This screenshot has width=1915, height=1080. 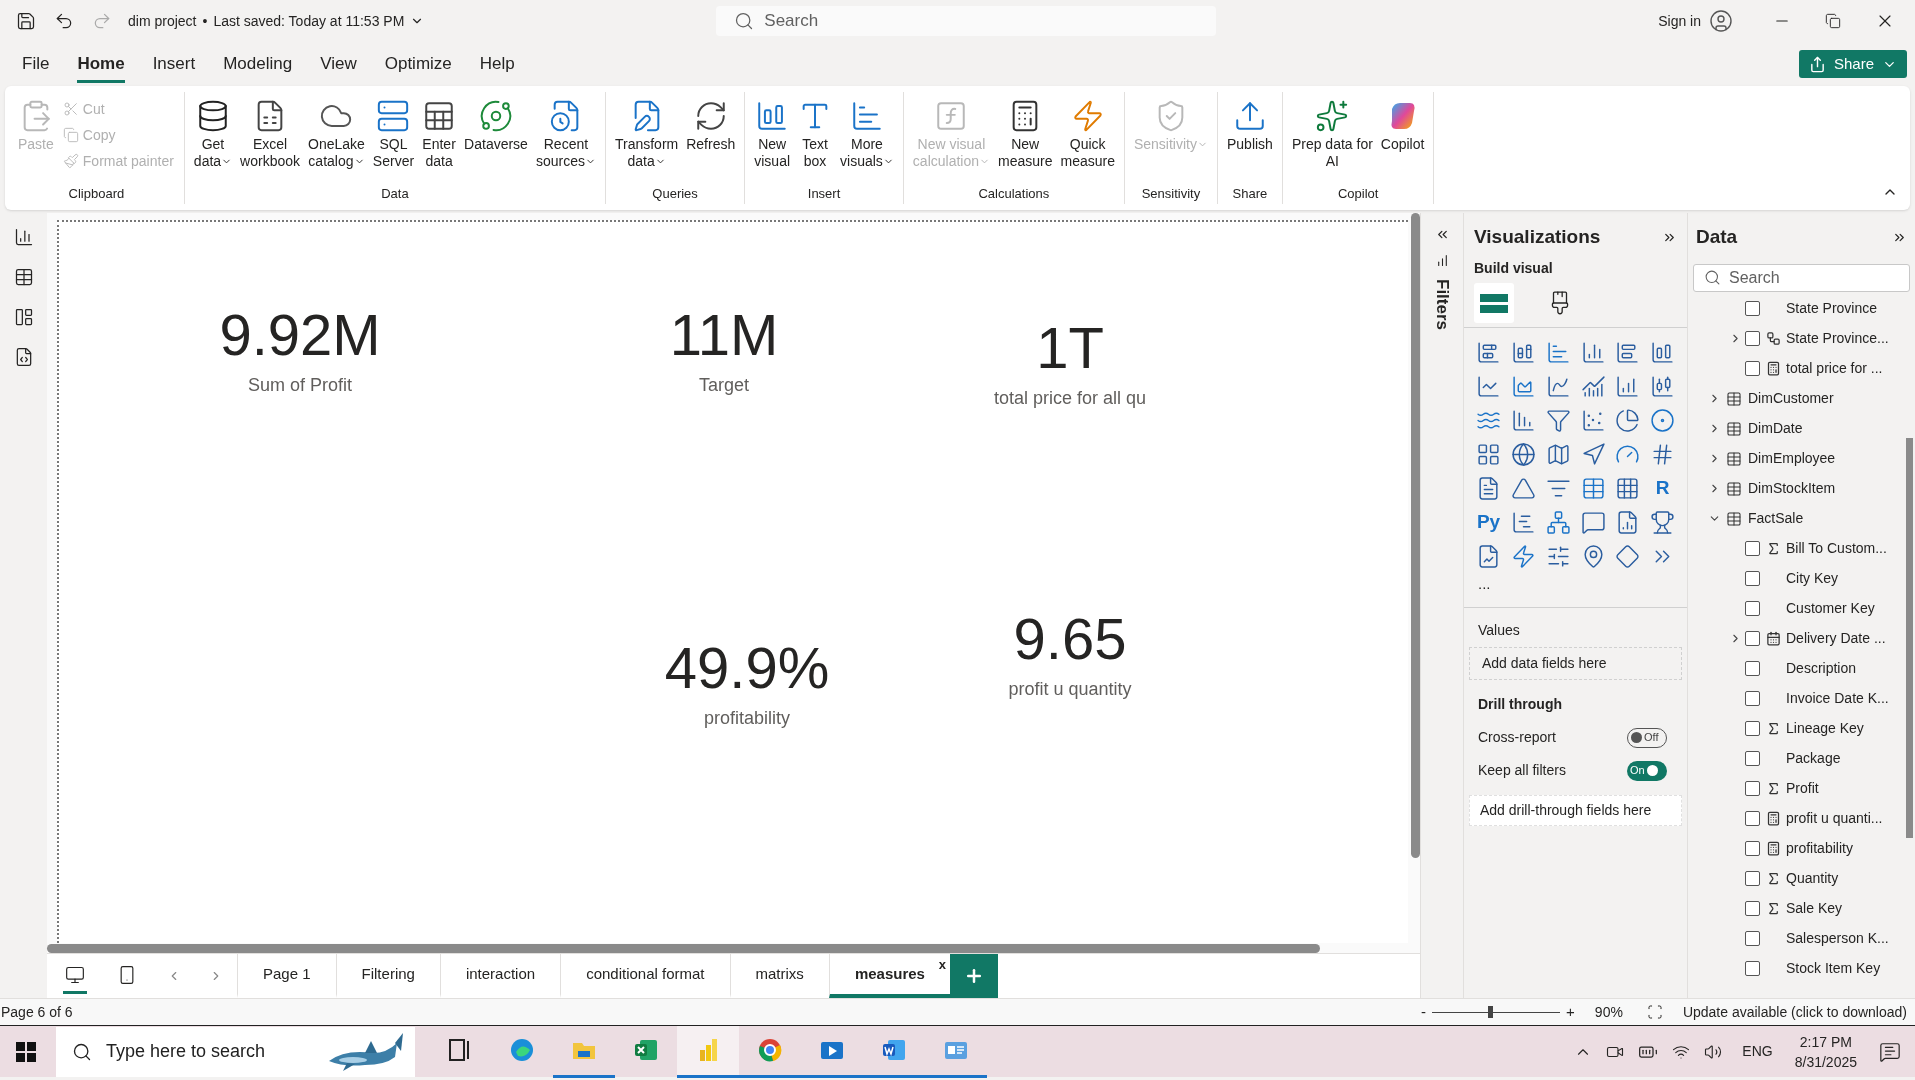 What do you see at coordinates (1830, 608) in the screenshot?
I see `field-name: Customer Key` at bounding box center [1830, 608].